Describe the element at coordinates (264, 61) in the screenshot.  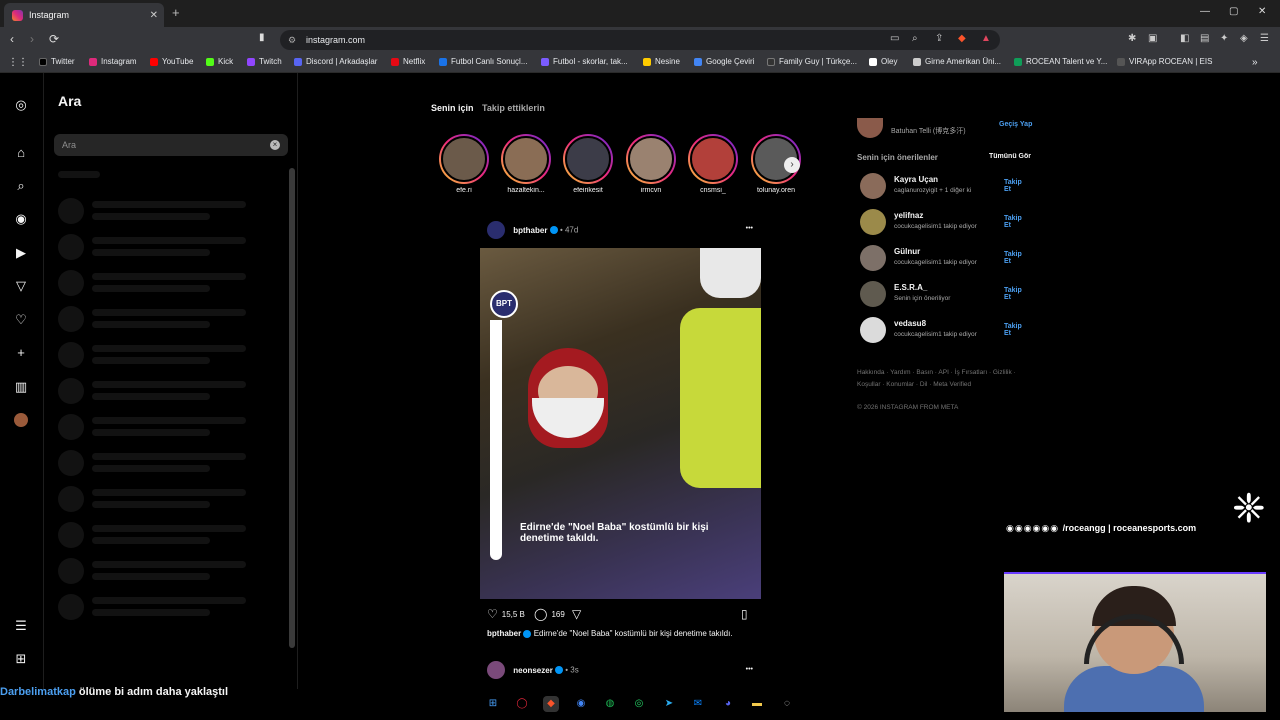
I see `bookmark-twitch: Twitch` at that location.